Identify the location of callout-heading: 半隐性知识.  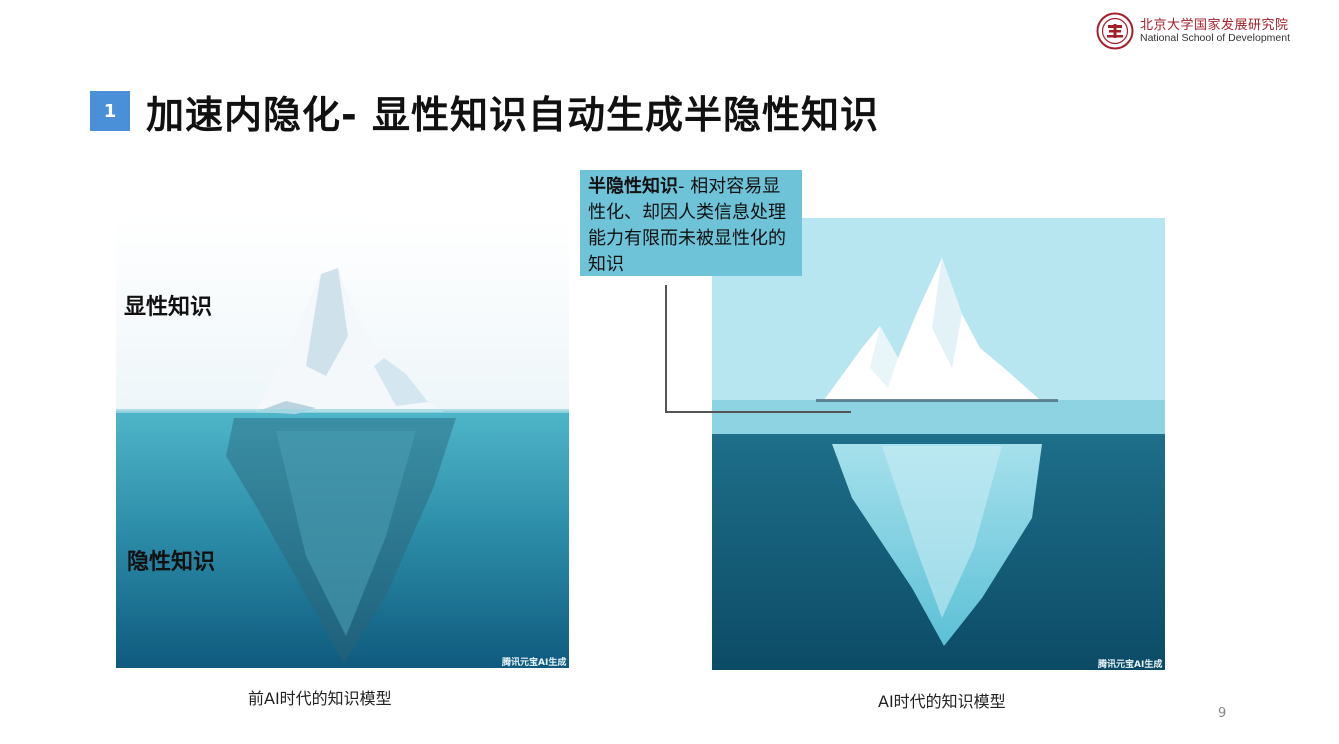
(633, 186).